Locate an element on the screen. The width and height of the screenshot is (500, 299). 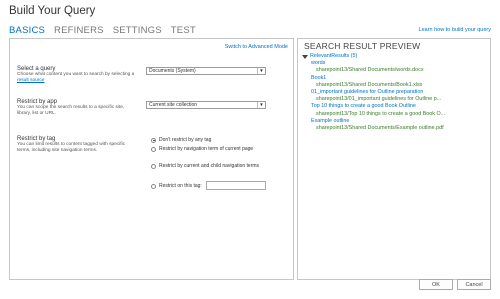
preview-header: SEARCH RESULT PREVIEW is located at coordinates (362, 46).